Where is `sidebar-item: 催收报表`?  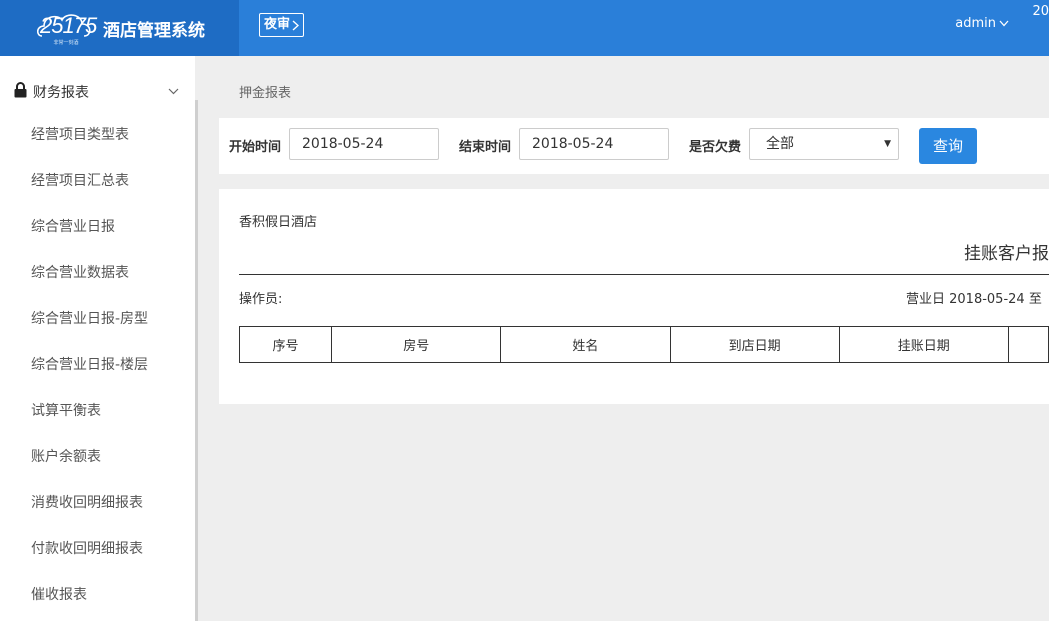 sidebar-item: 催收报表 is located at coordinates (97, 600).